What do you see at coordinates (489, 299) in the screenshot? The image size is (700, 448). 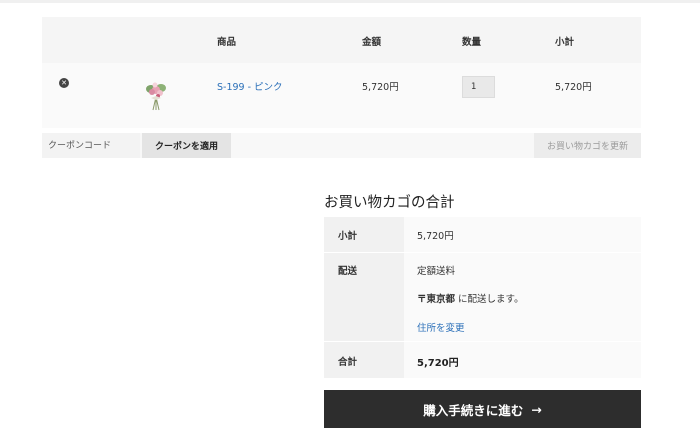 I see `shipping-destination-text: に配送します。` at bounding box center [489, 299].